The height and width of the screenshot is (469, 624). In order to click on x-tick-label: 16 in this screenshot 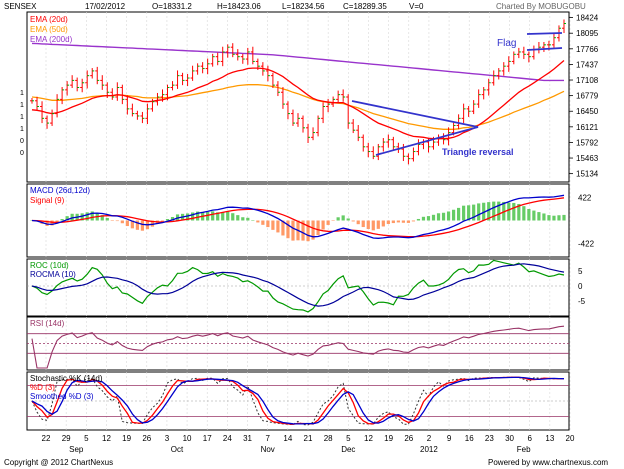, I will do `click(469, 438)`.